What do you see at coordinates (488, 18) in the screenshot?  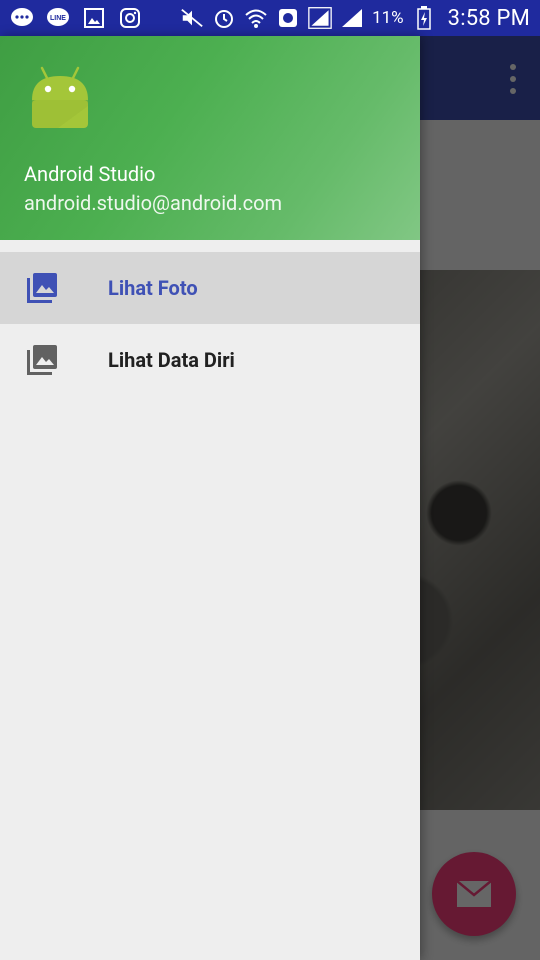 I see `clock: 3:58 PM` at bounding box center [488, 18].